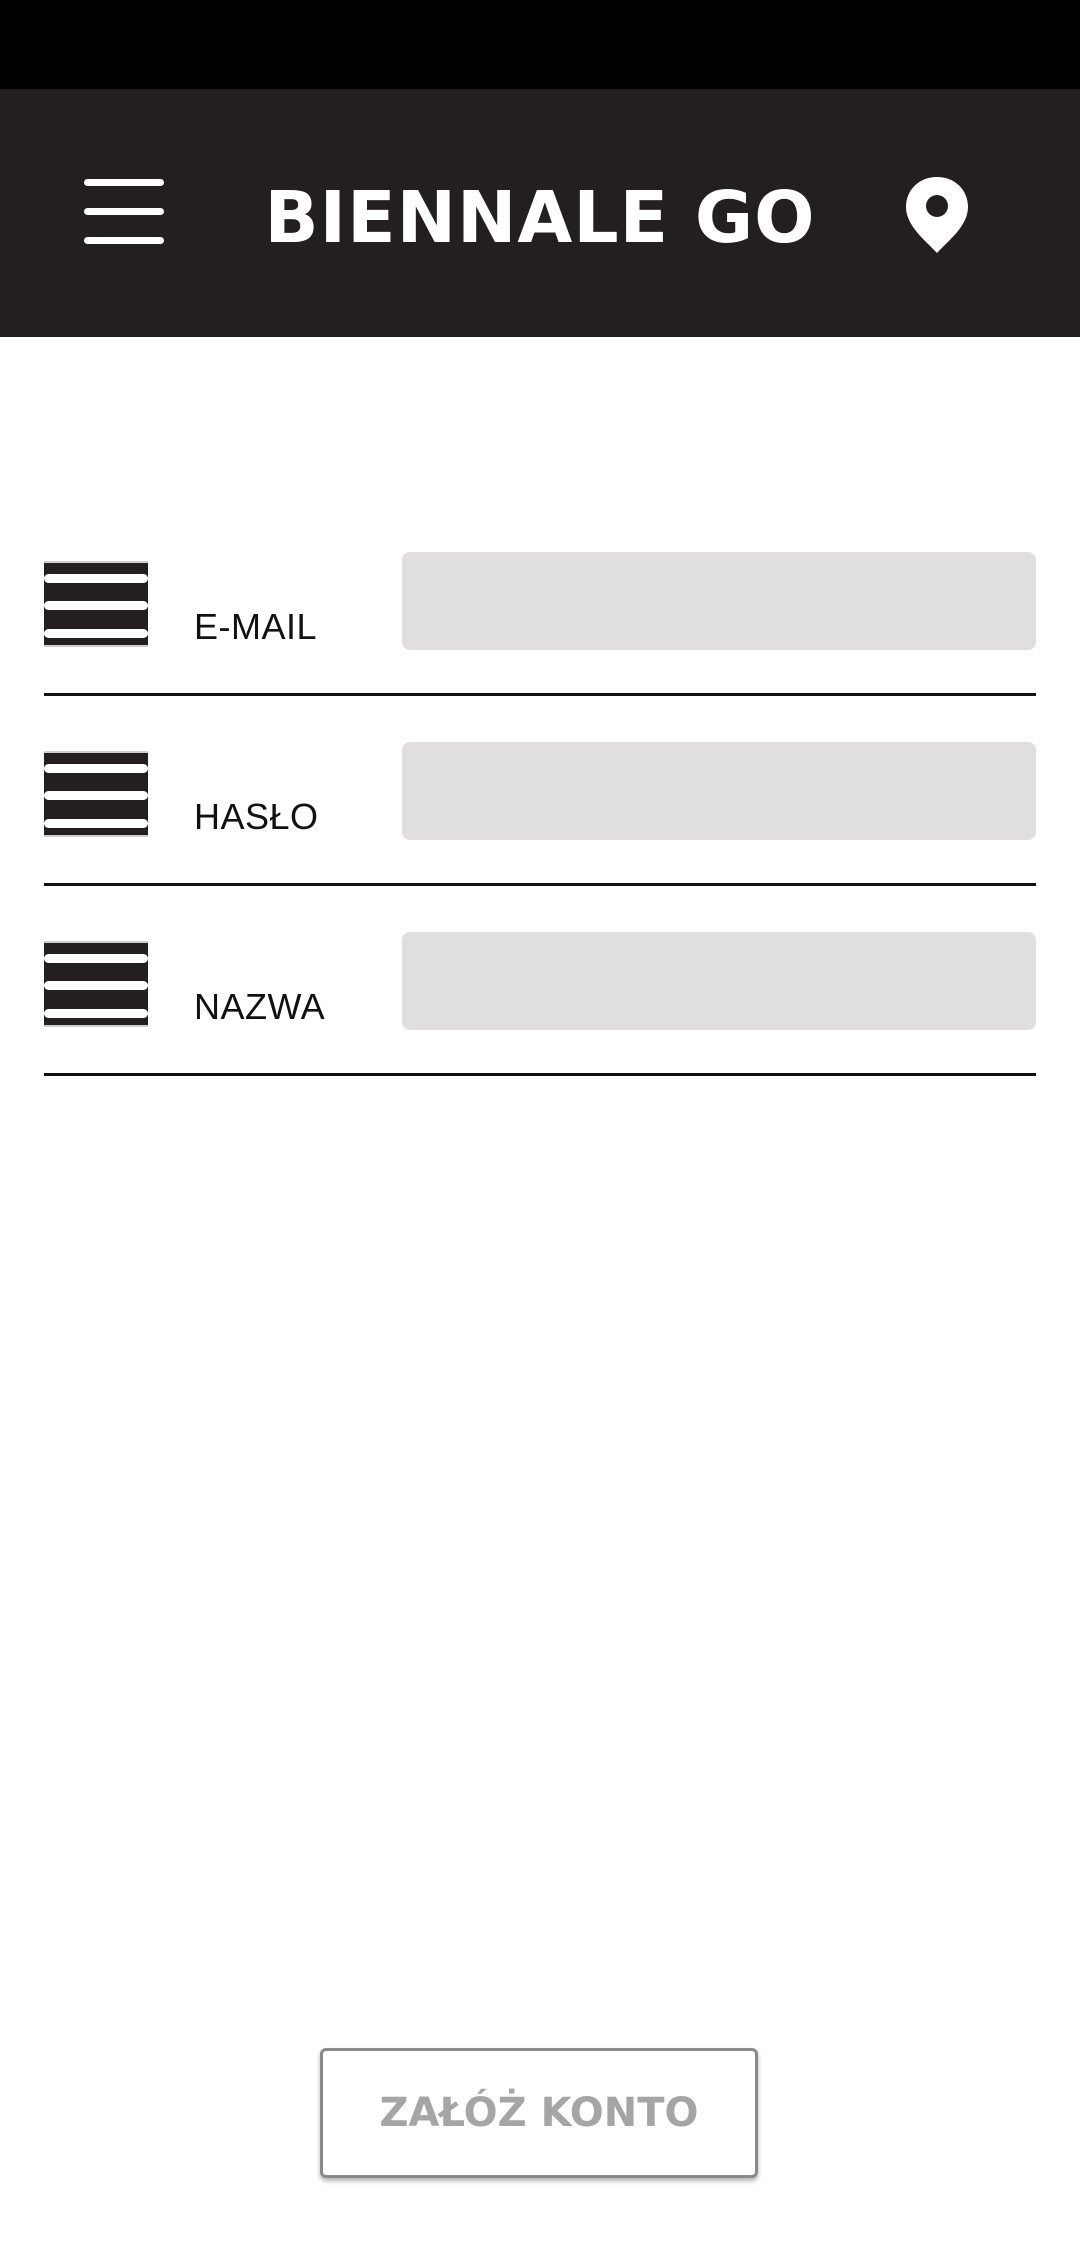 The height and width of the screenshot is (2246, 1080). I want to click on status-bar, so click(540, 44).